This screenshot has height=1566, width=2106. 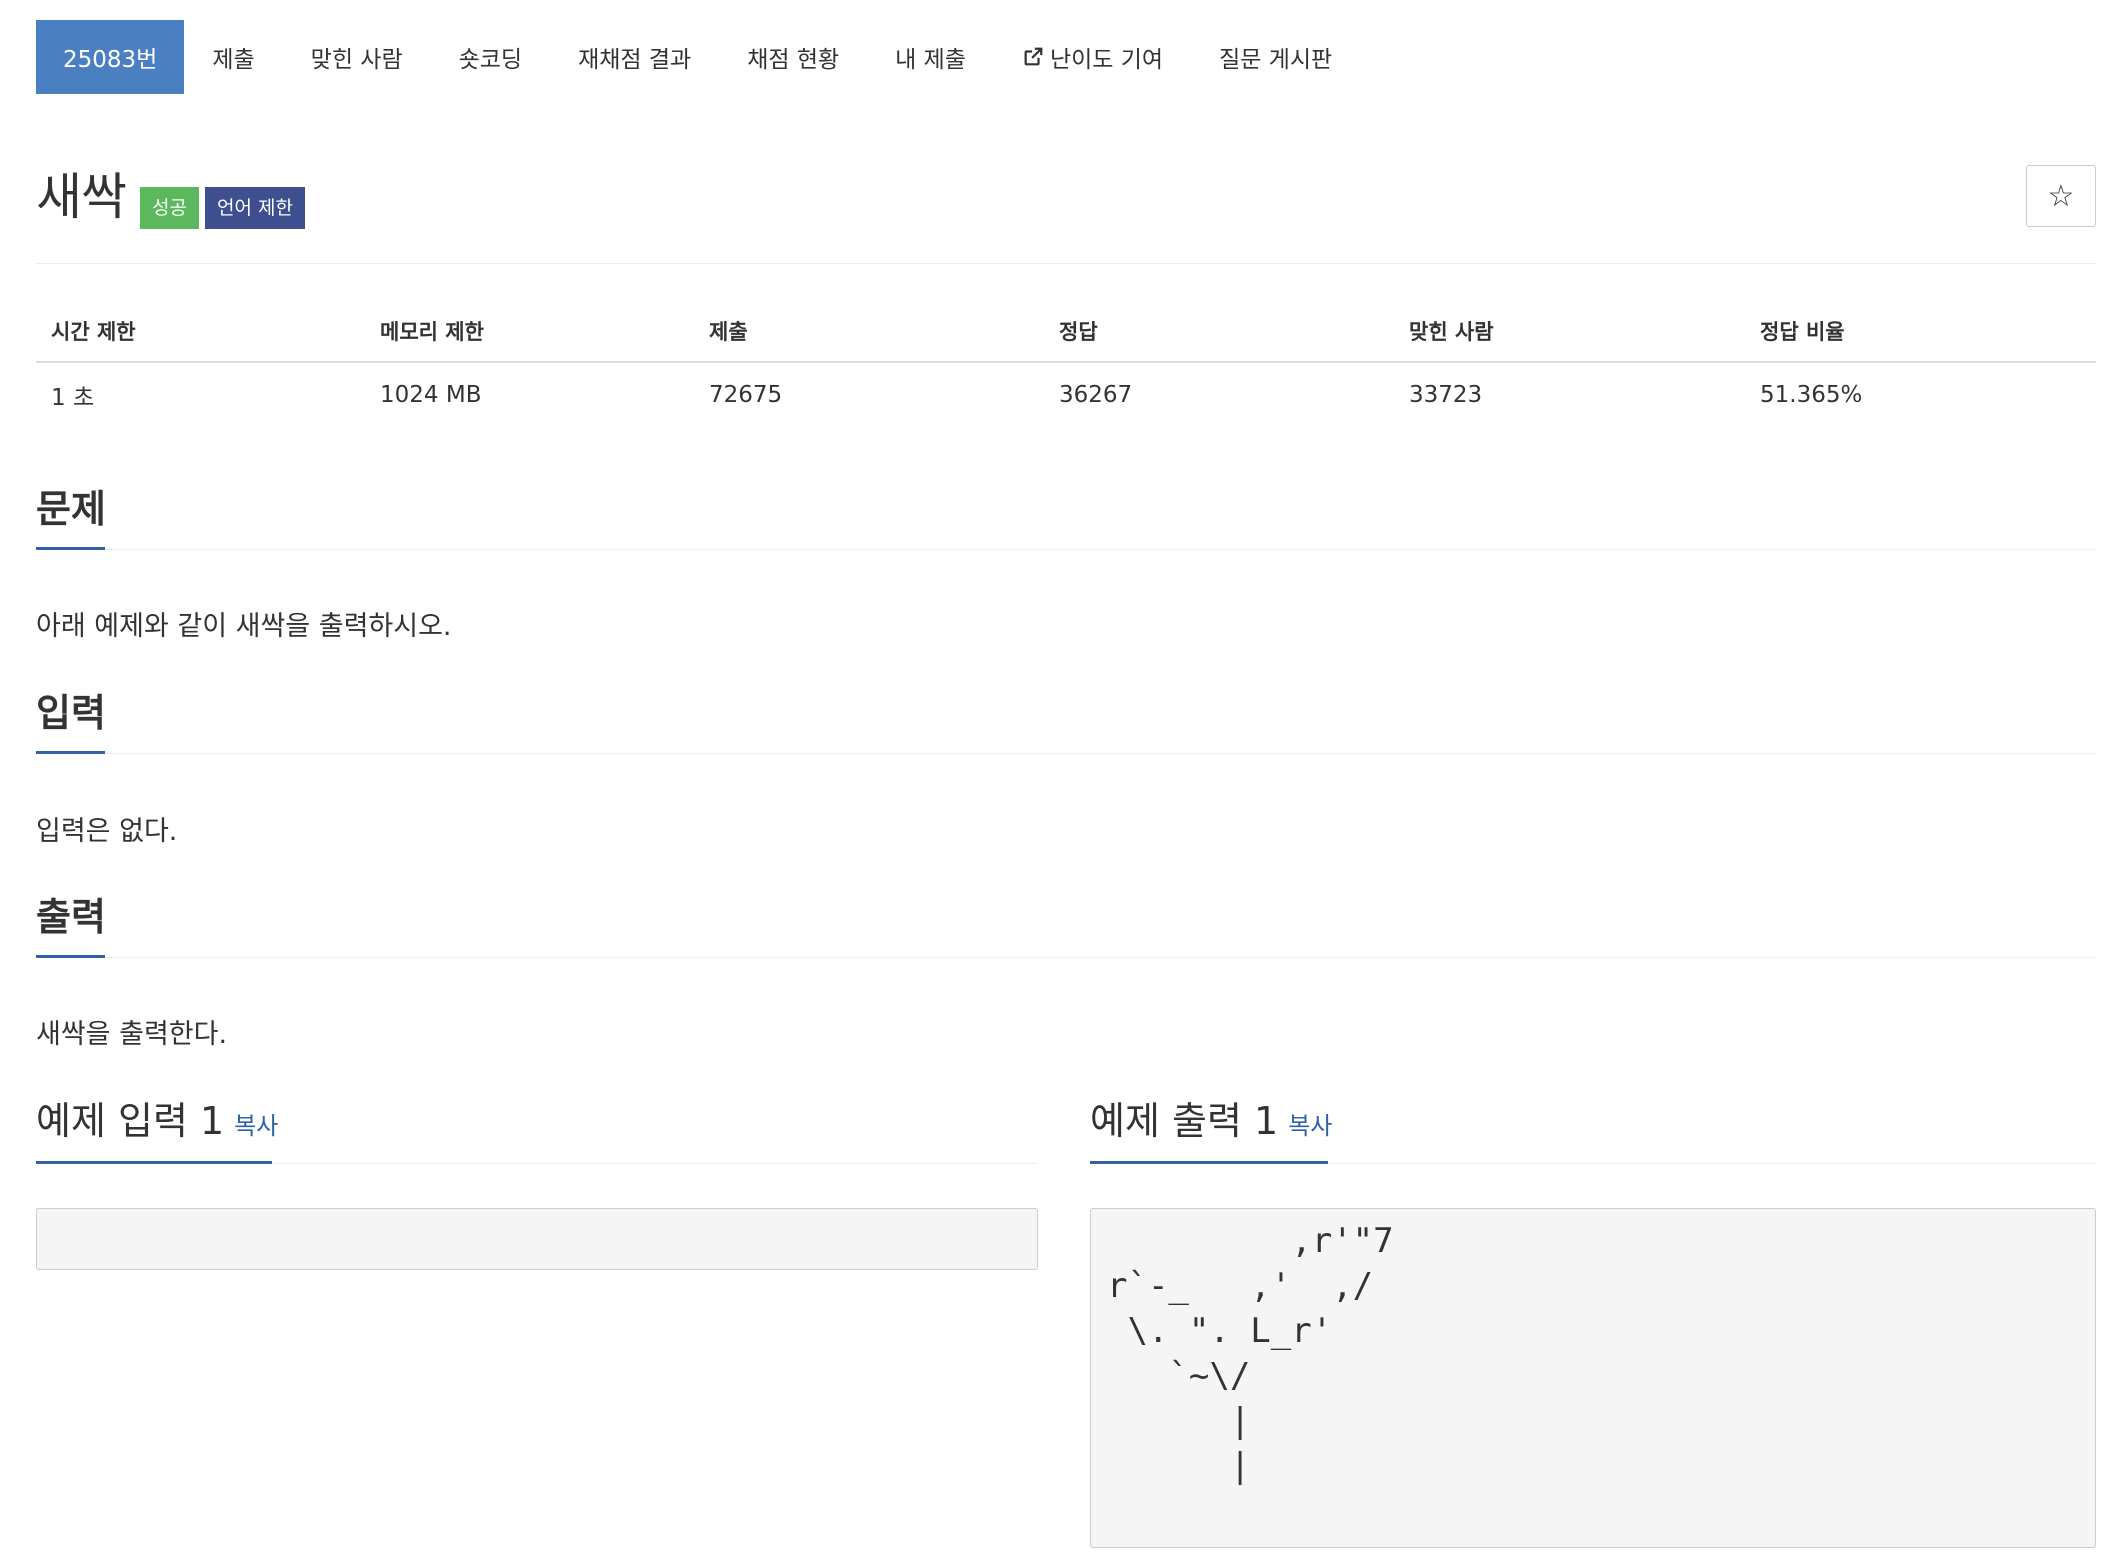 What do you see at coordinates (256, 1126) in the screenshot?
I see `copy-sample-input-link: 복사` at bounding box center [256, 1126].